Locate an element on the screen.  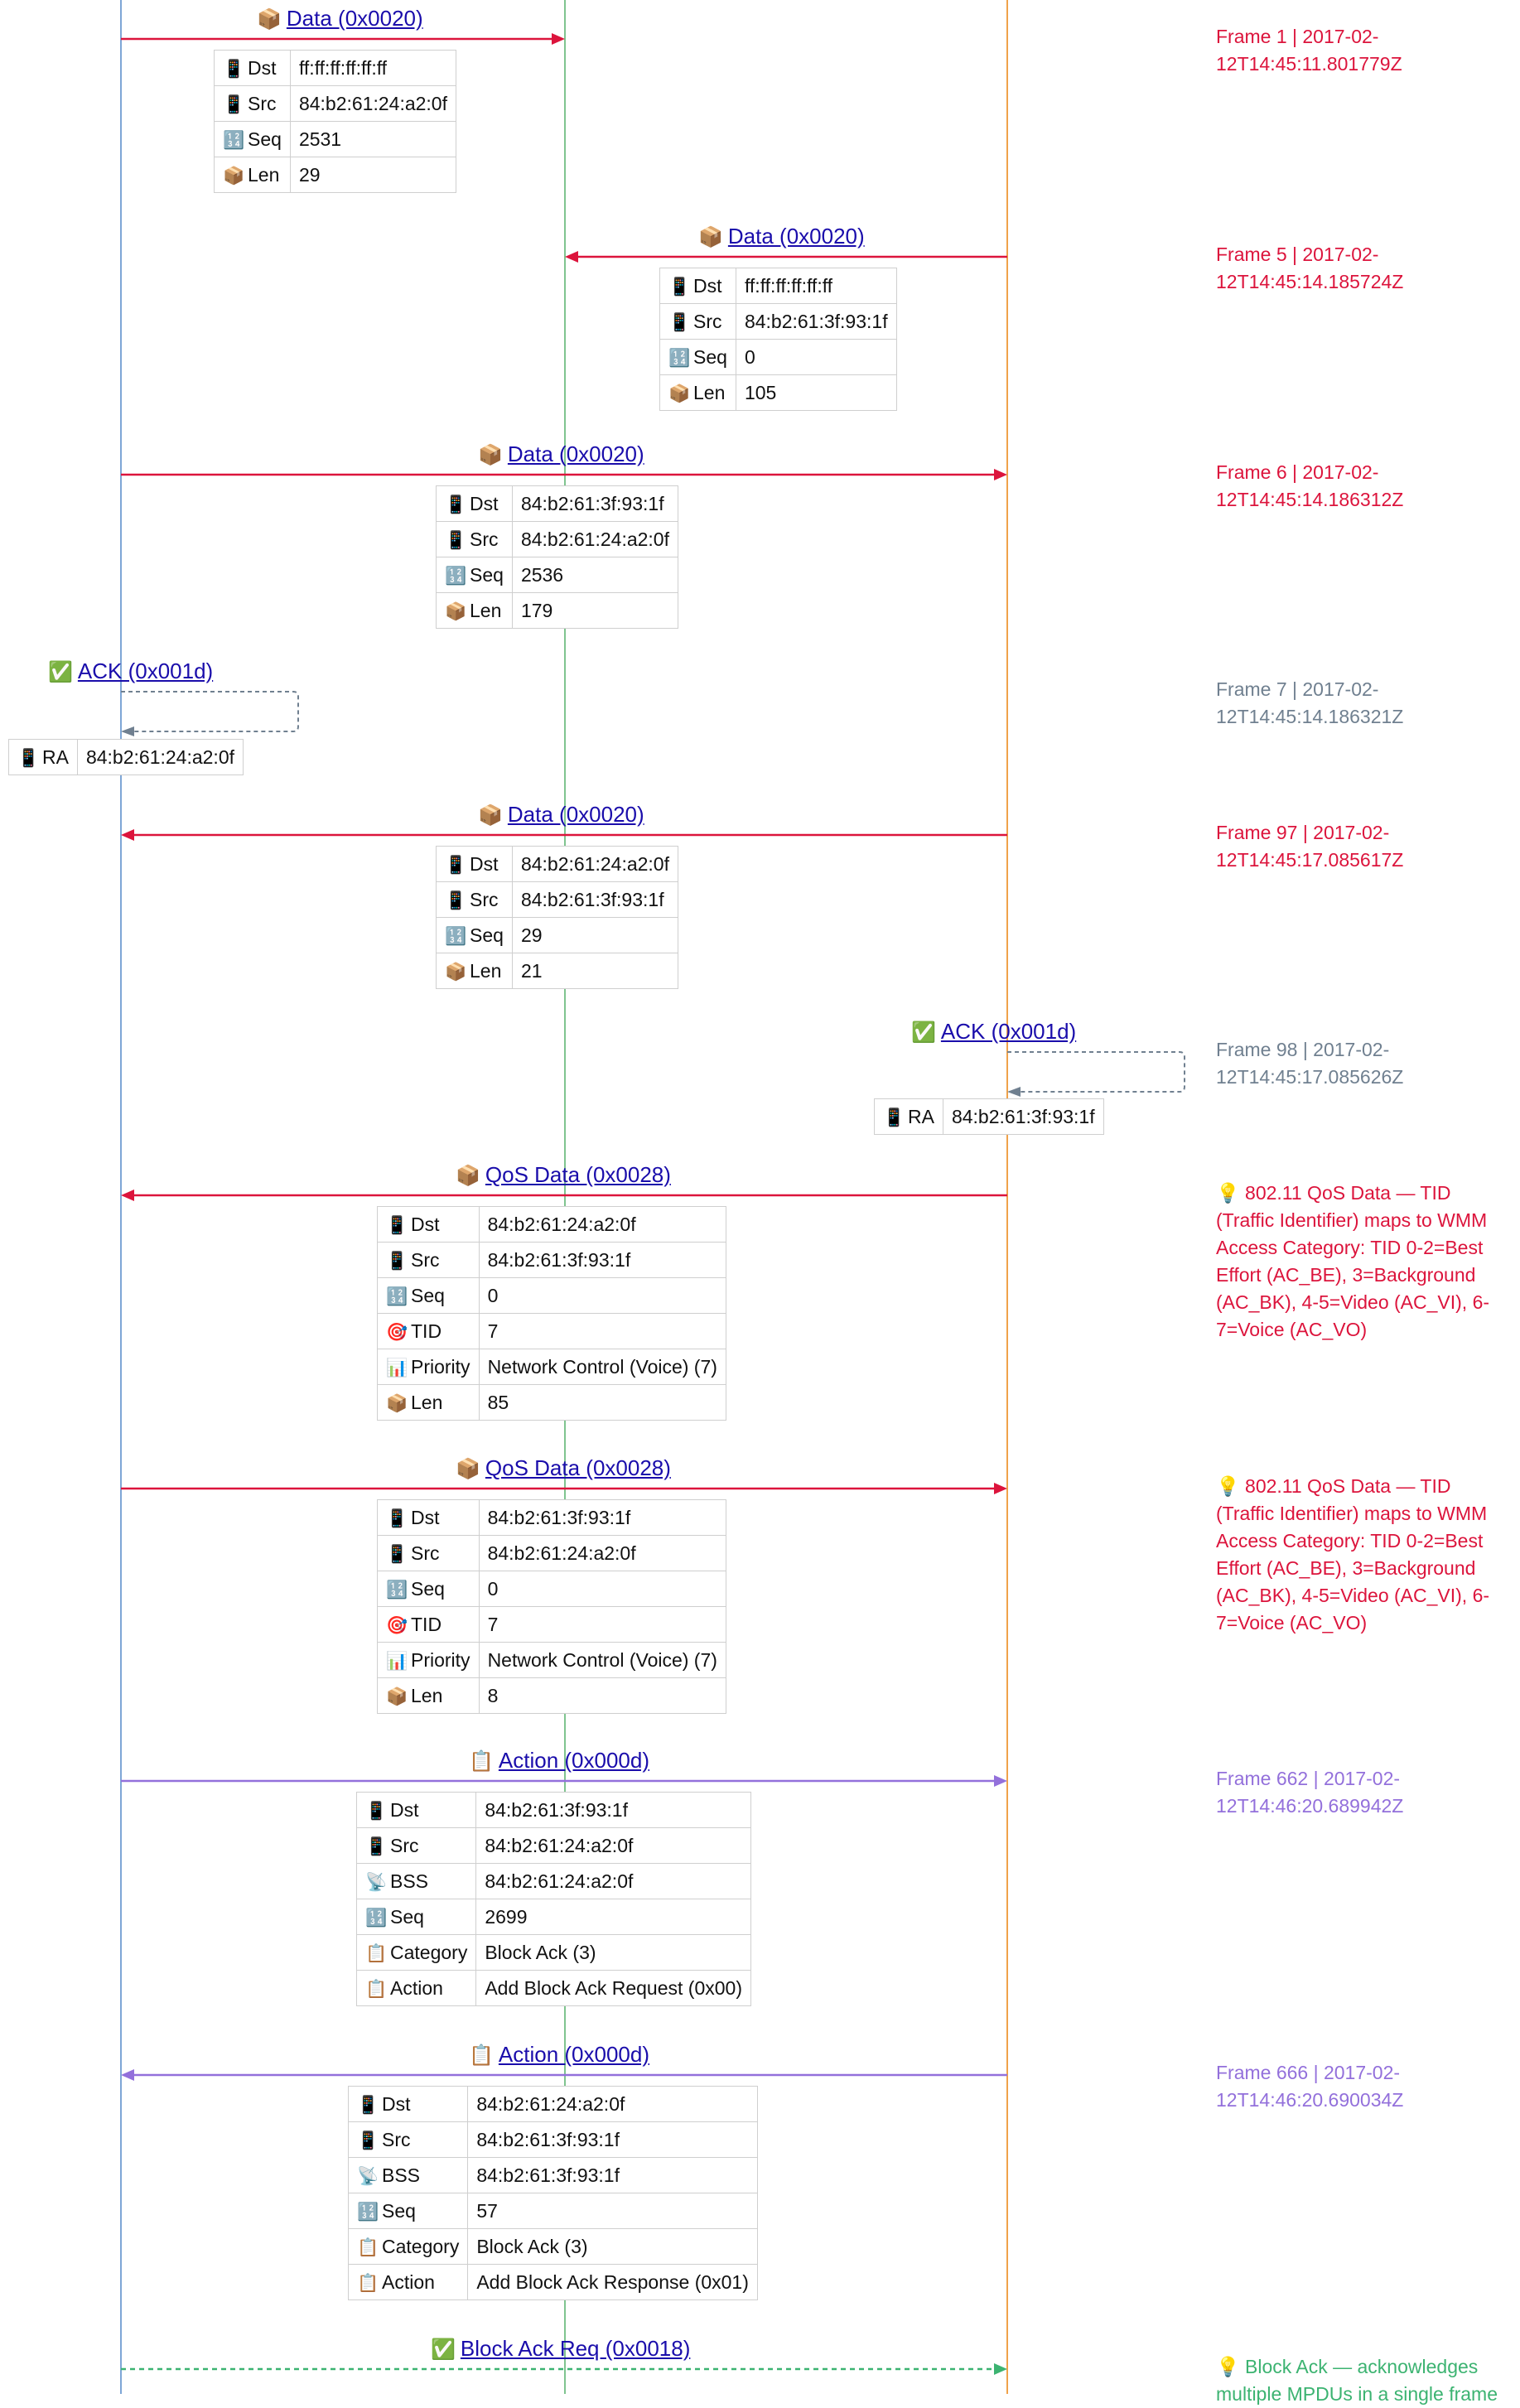
check-icon: ✅ is located at coordinates (60, 672).